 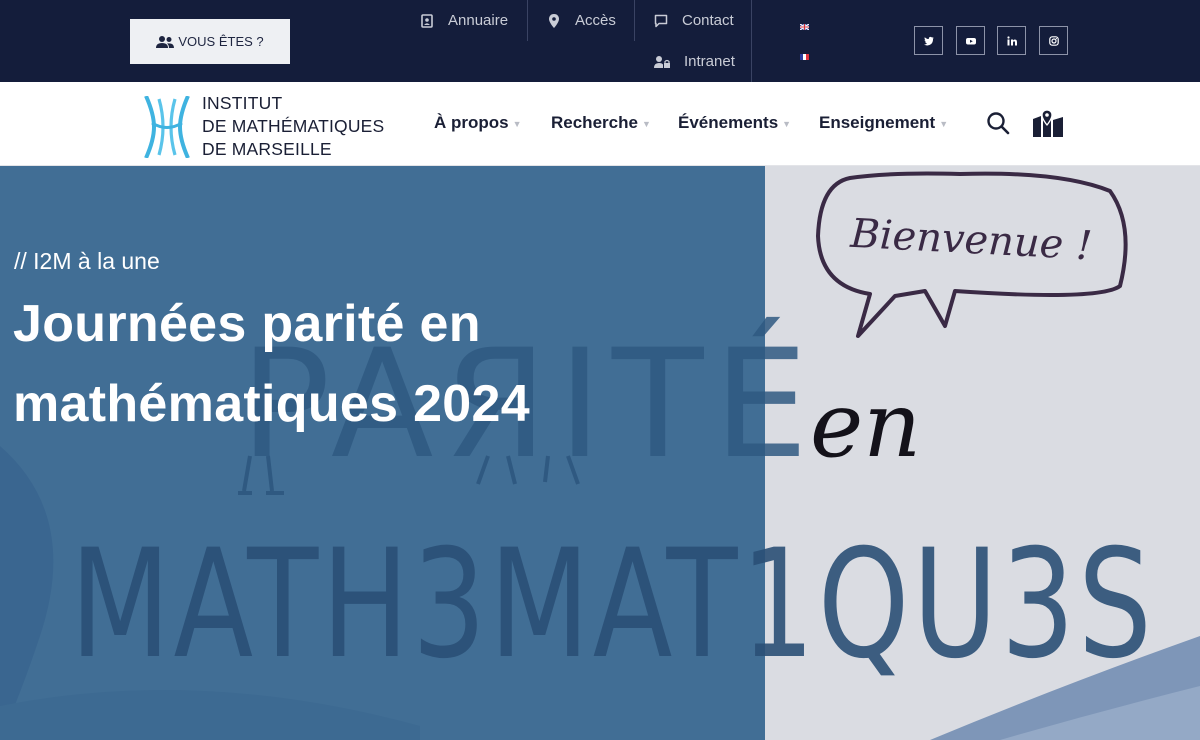 I want to click on address-book-icon, so click(x=427, y=20).